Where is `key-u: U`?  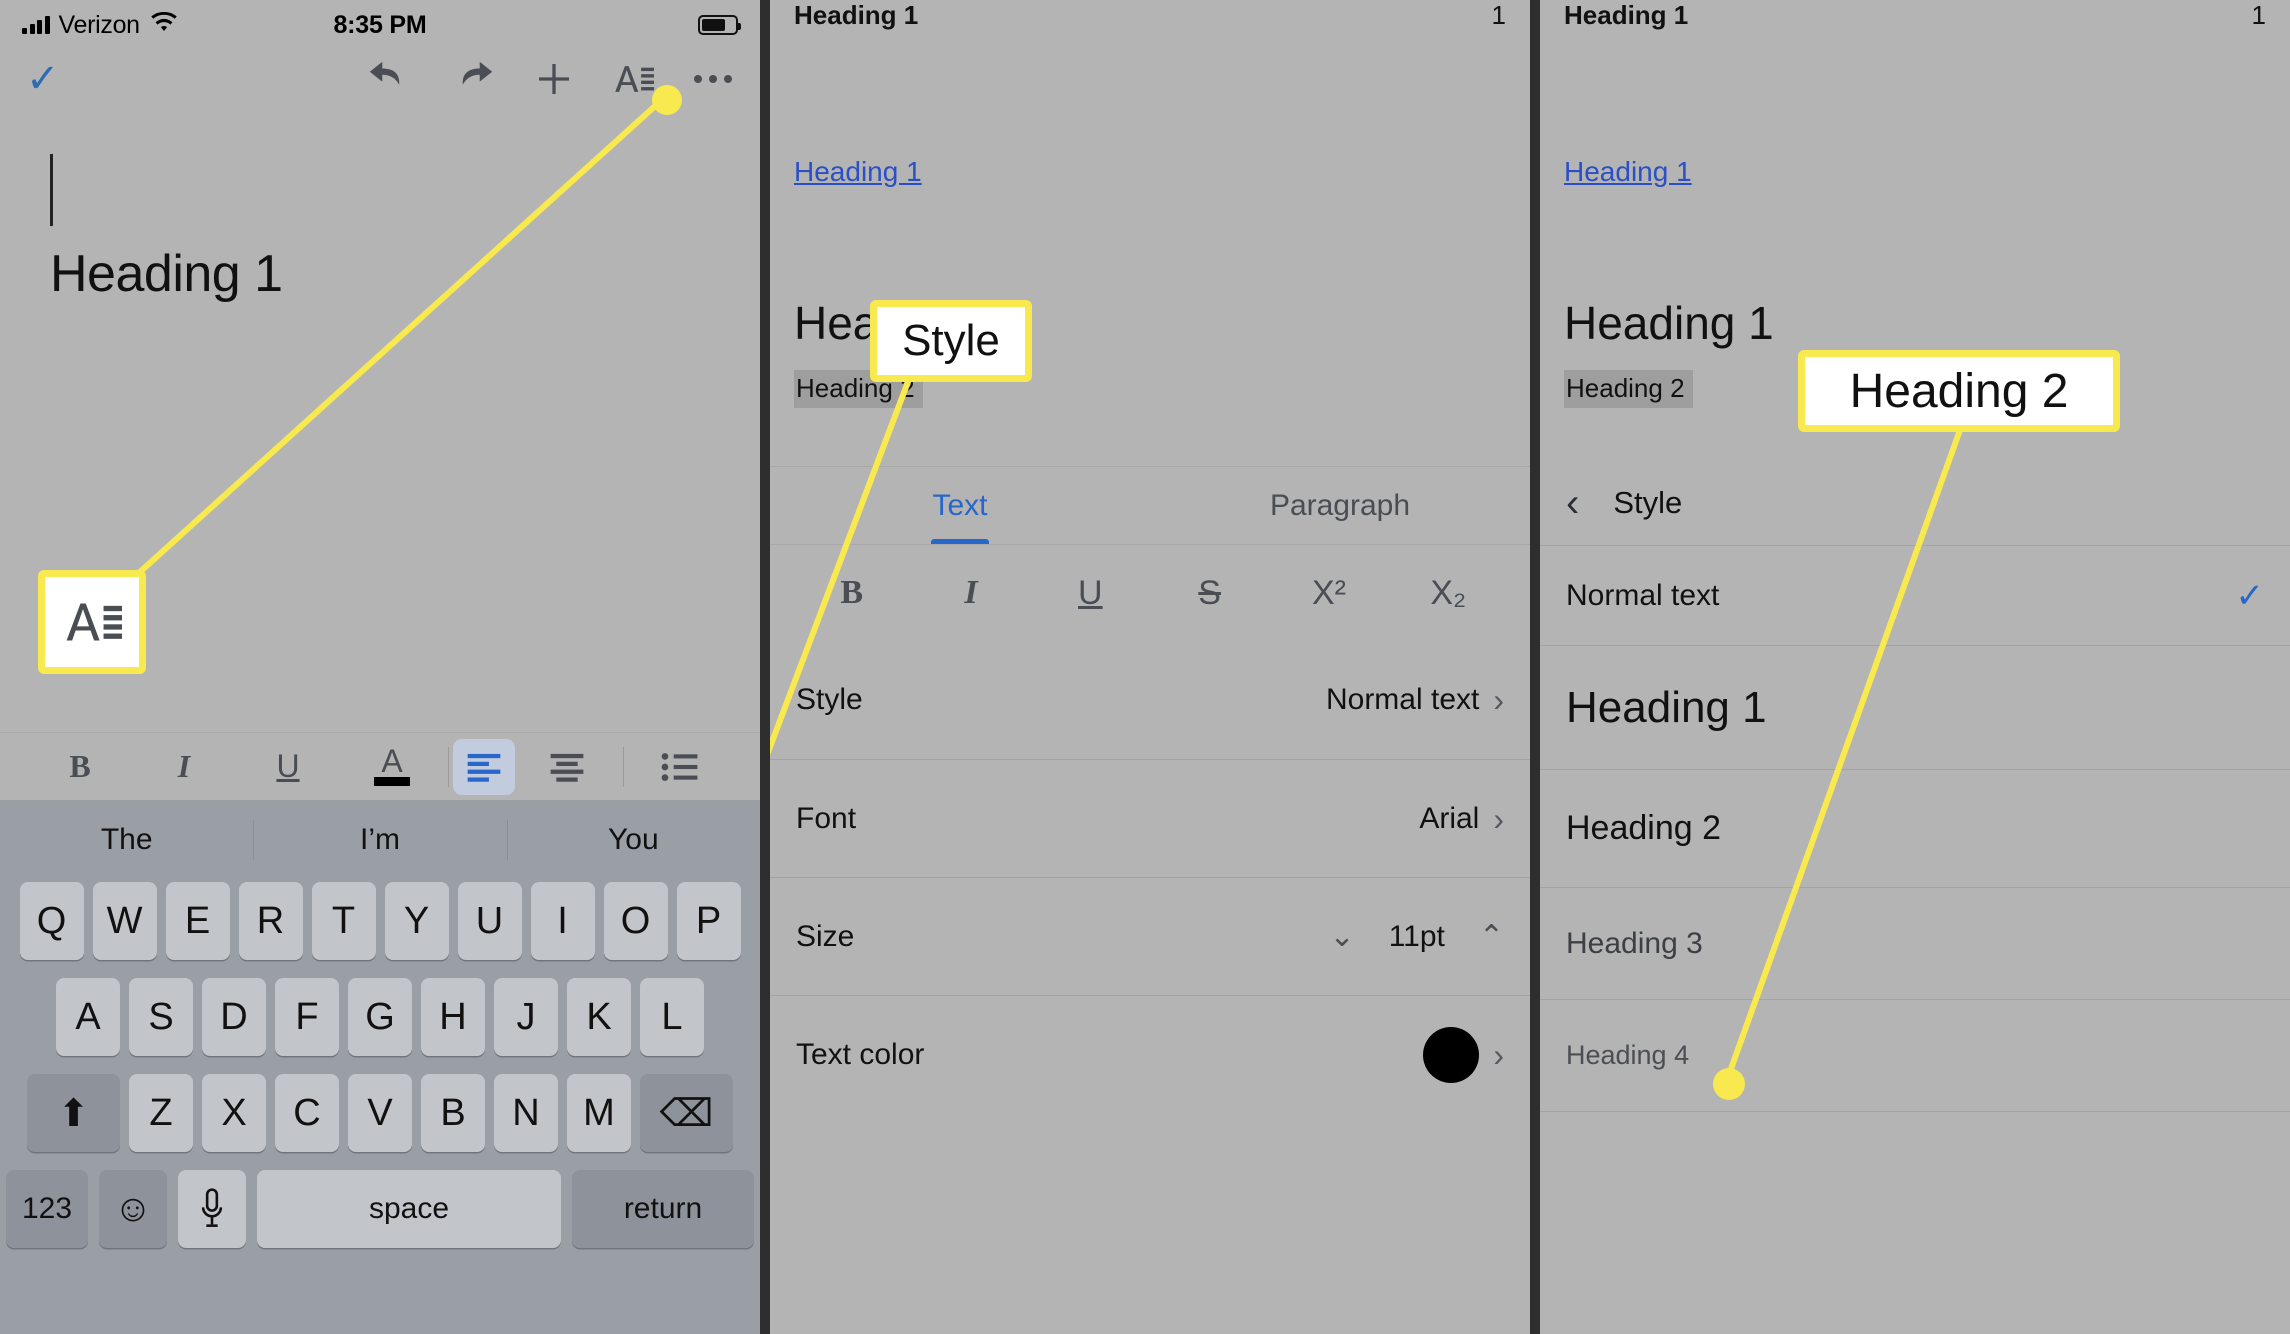
key-u: U is located at coordinates (489, 921).